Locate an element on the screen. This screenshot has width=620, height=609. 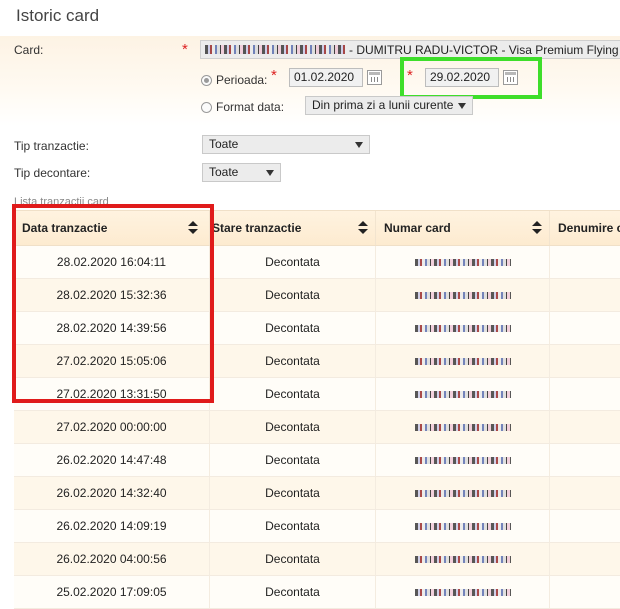
table-row: 26.02.2020 14:47:48 Decontata is located at coordinates (317, 460).